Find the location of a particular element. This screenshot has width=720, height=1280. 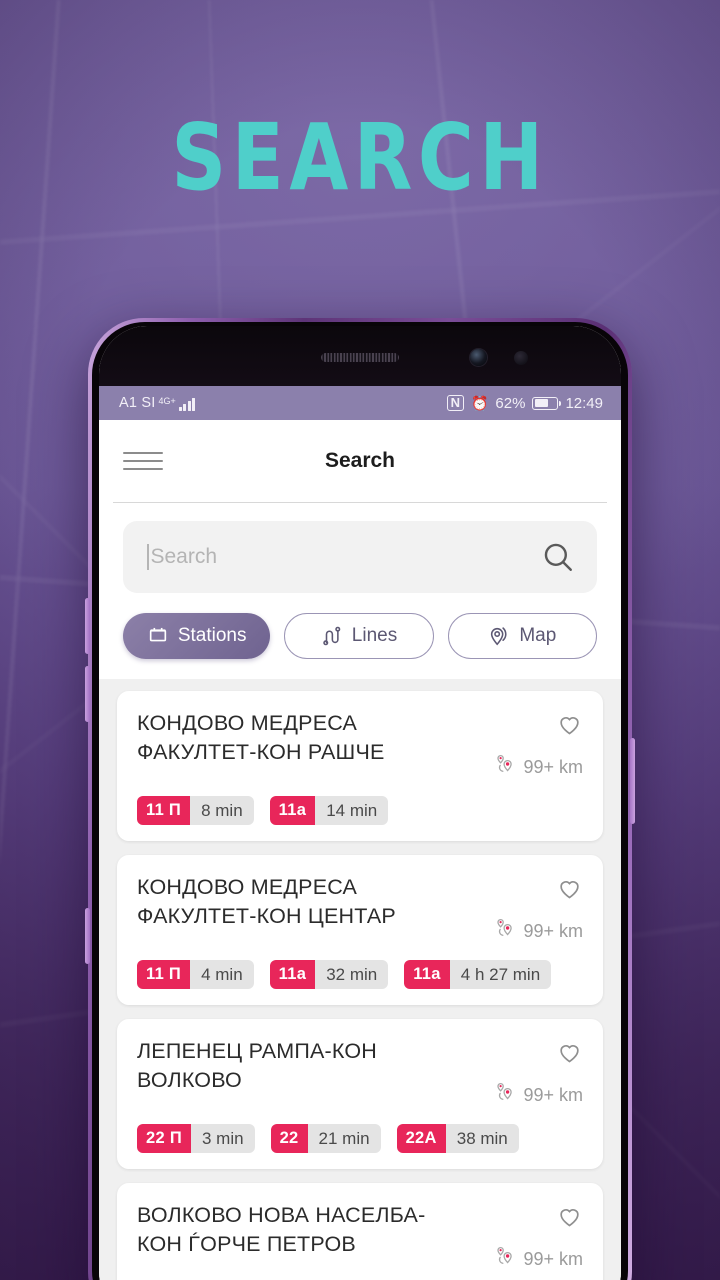

departure-badge: 11 П8 min is located at coordinates (195, 810).